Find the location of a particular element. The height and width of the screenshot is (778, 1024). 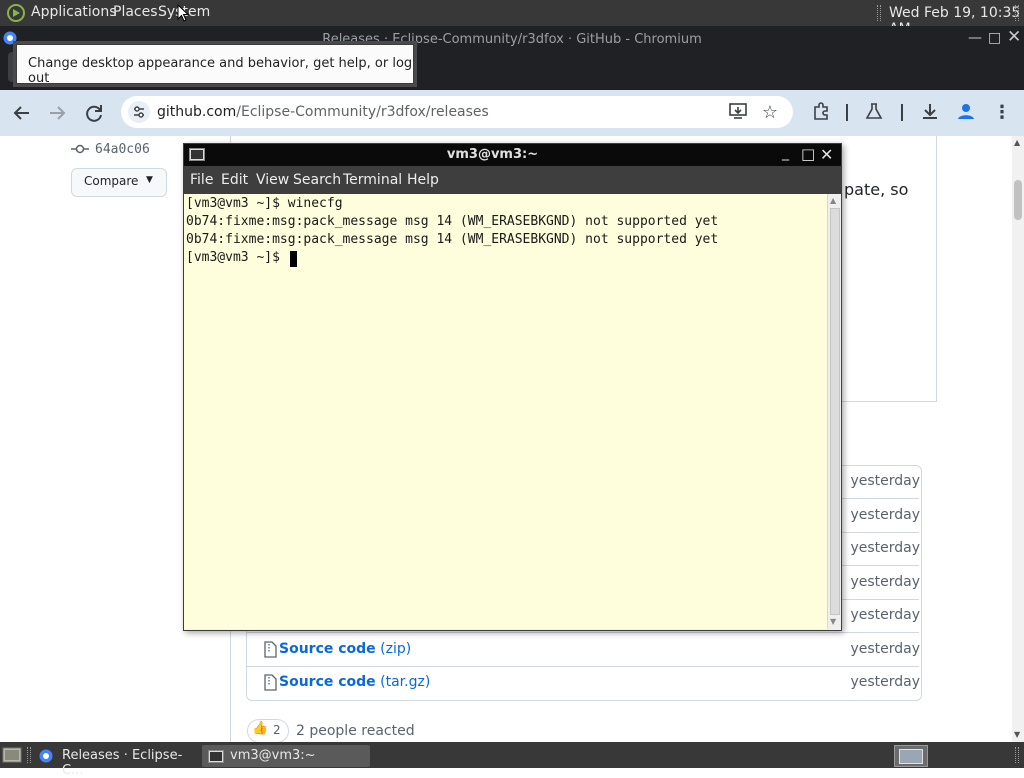

show-desktop-icon is located at coordinates (12, 757).